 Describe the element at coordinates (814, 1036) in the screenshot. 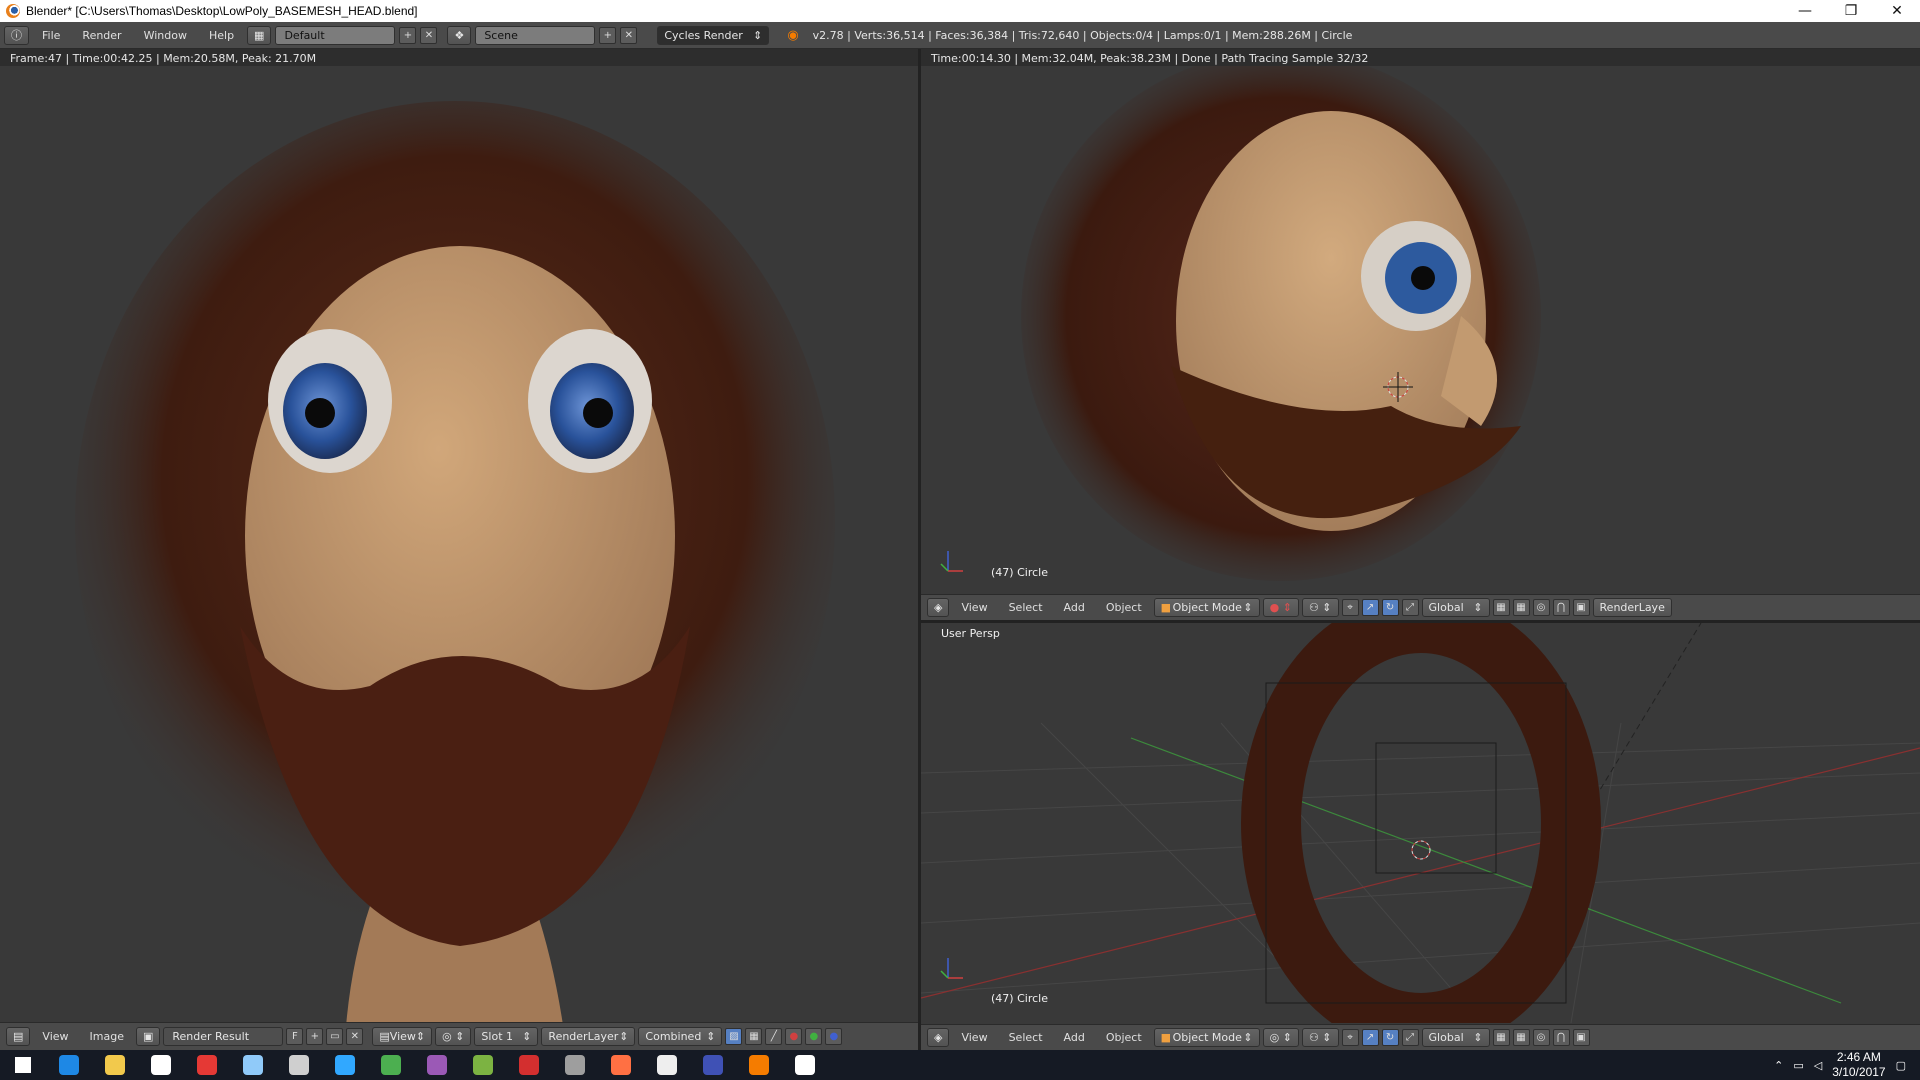

I see `green-channel-button: ●` at that location.